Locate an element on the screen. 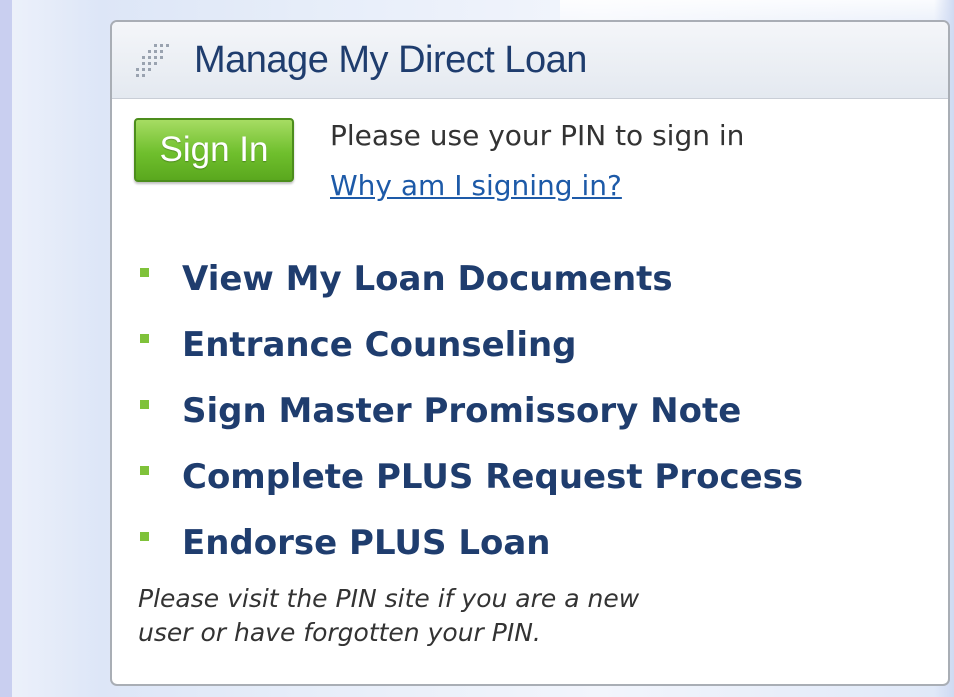 This screenshot has width=954, height=697. list-item-plus-request: Complete PLUS Request Process is located at coordinates (530, 477).